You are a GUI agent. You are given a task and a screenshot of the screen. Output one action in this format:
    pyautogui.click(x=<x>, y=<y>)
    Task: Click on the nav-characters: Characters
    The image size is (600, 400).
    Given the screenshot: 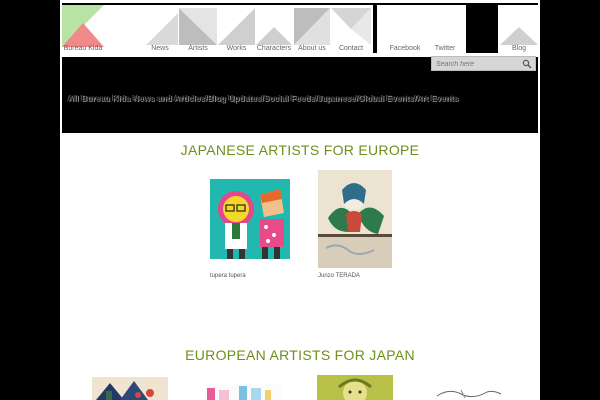 What is the action you would take?
    pyautogui.click(x=274, y=29)
    